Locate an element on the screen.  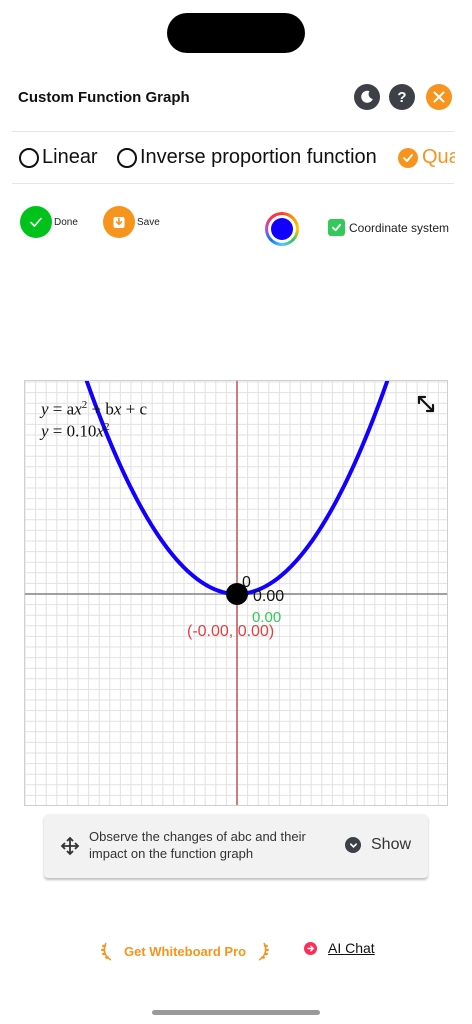
ai-chat-link: AI Chat is located at coordinates (339, 948).